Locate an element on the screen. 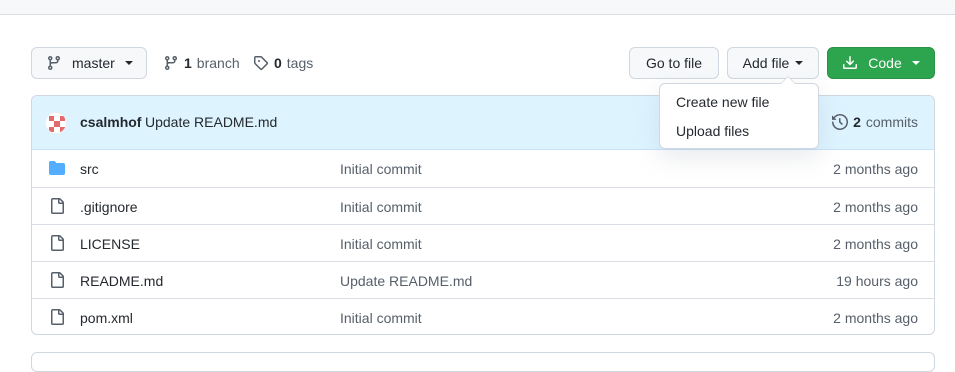 The width and height of the screenshot is (955, 372). commit-message-link: Update README.md is located at coordinates (211, 122).